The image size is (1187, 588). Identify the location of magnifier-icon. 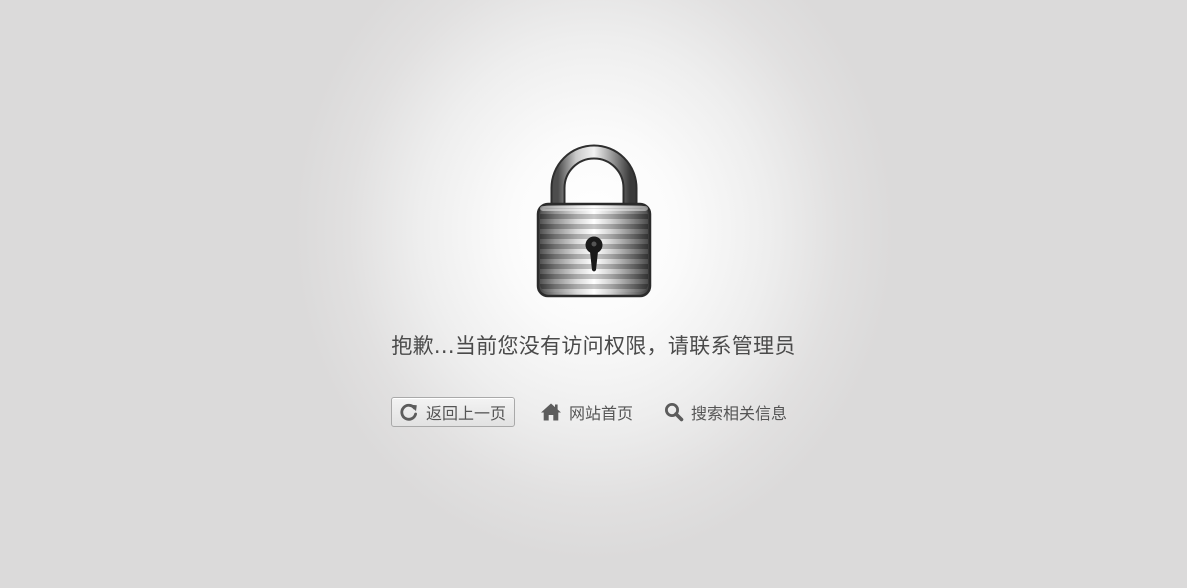
(674, 412).